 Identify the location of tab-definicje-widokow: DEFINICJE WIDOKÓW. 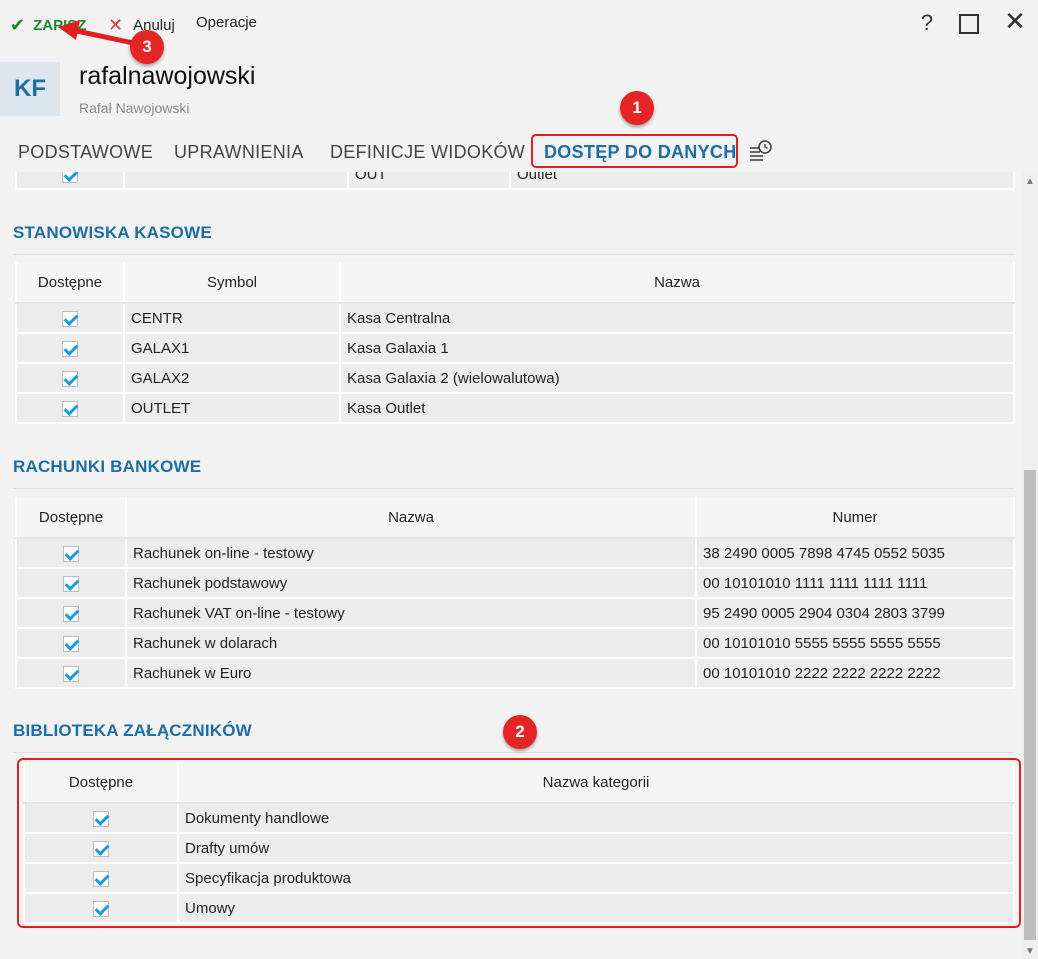
(427, 152).